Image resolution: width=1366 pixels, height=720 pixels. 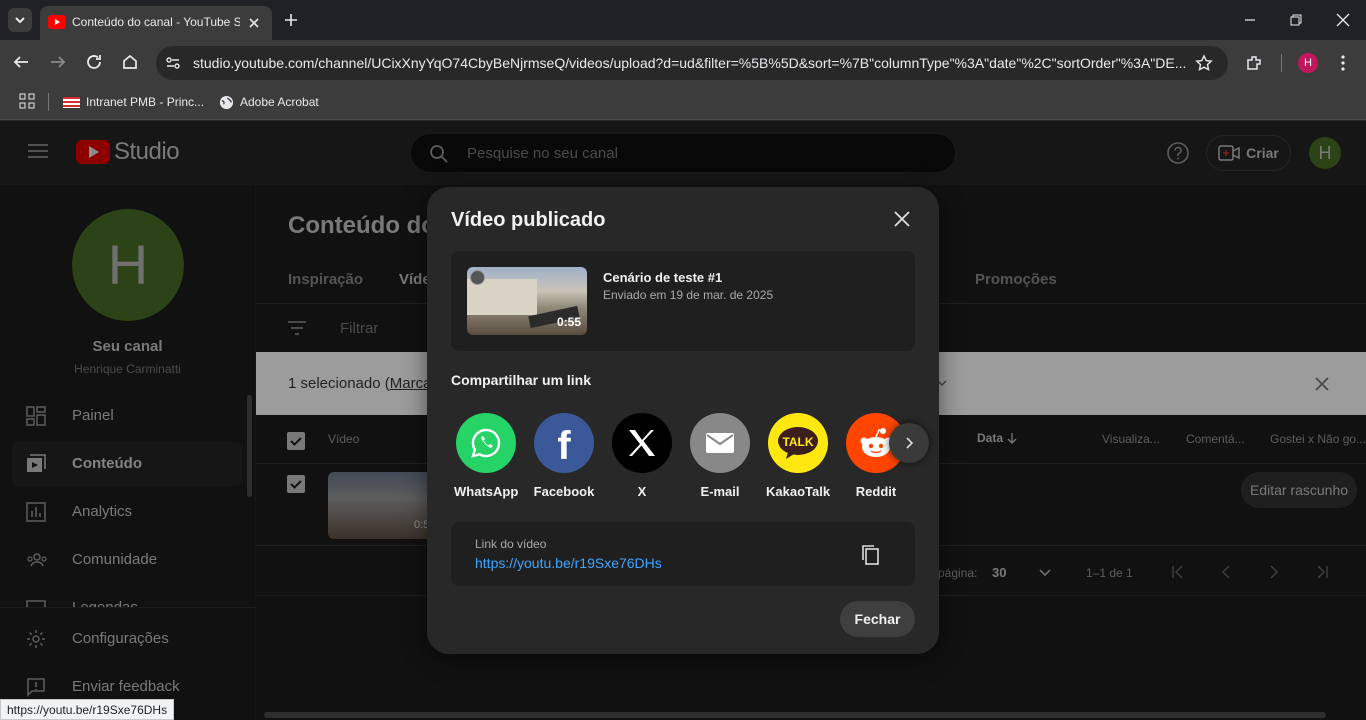 What do you see at coordinates (683, 20) in the screenshot?
I see `browser-tab-strip: Conteúdo do canal - YouTube Studio` at bounding box center [683, 20].